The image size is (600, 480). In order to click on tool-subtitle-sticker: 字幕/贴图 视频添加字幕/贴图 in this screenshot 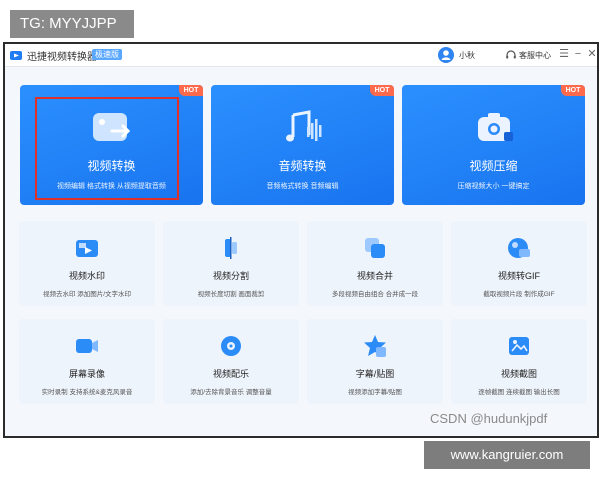, I will do `click(375, 361)`.